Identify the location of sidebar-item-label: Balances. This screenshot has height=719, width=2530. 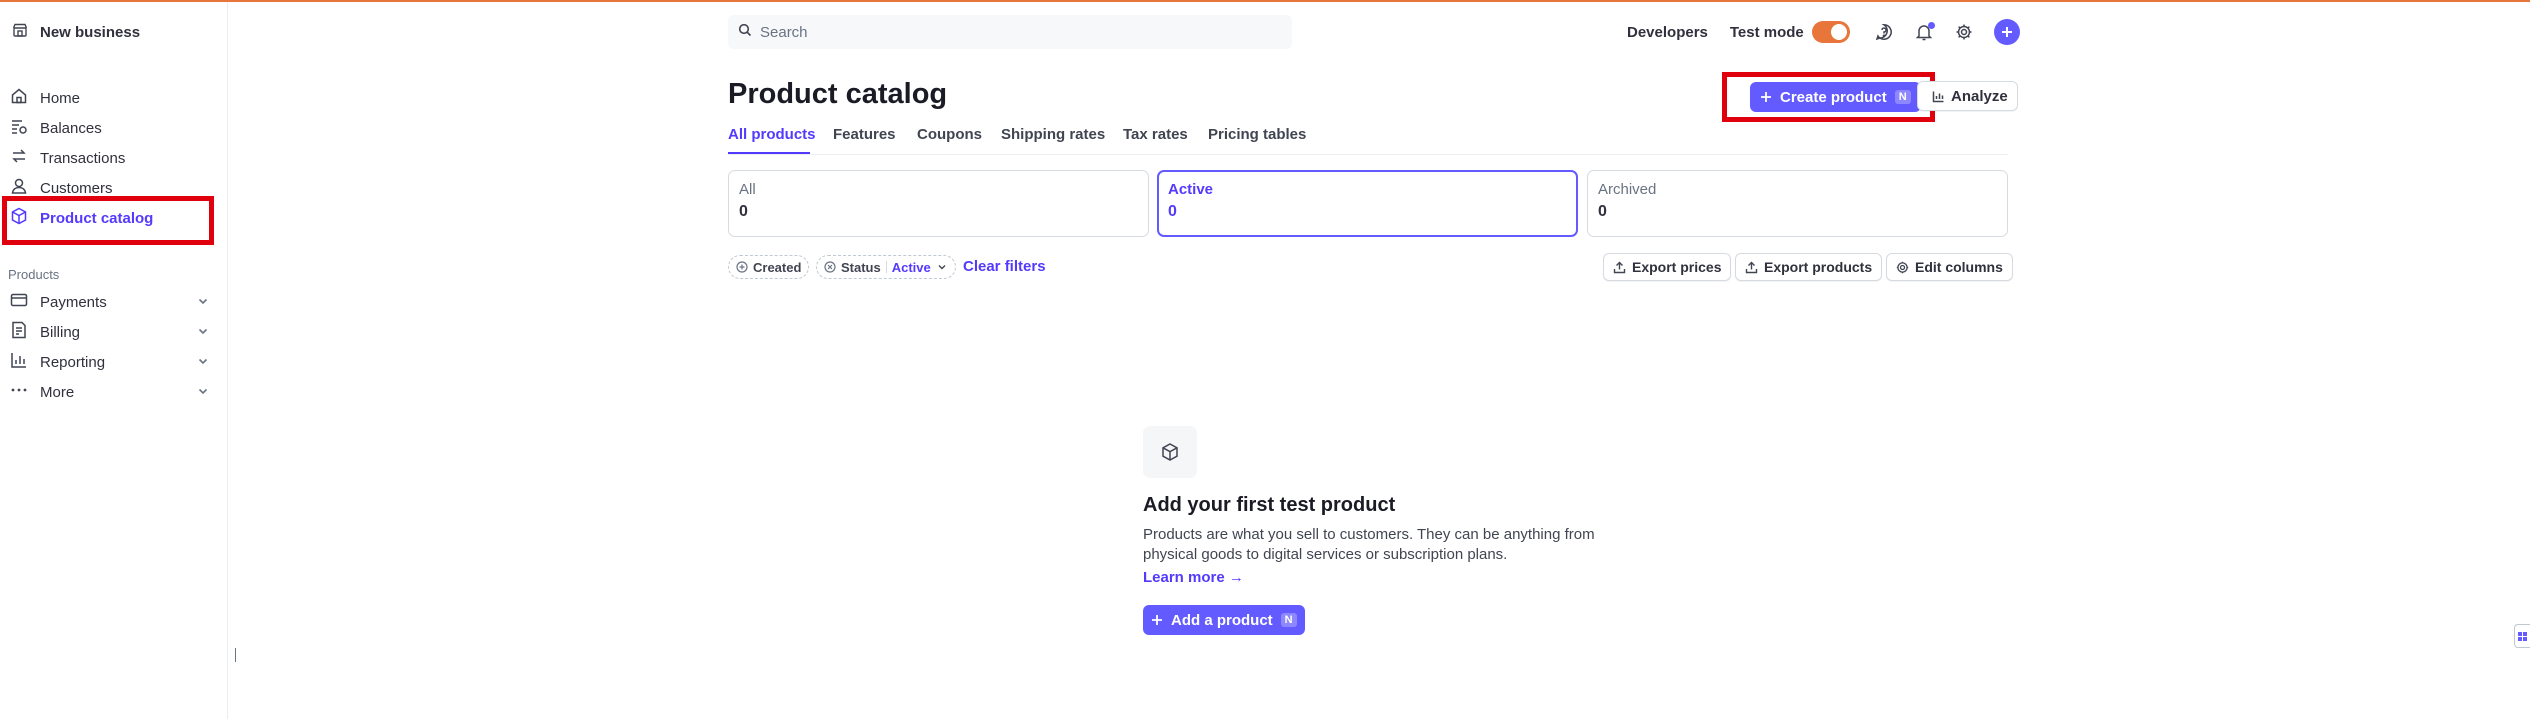
(71, 128).